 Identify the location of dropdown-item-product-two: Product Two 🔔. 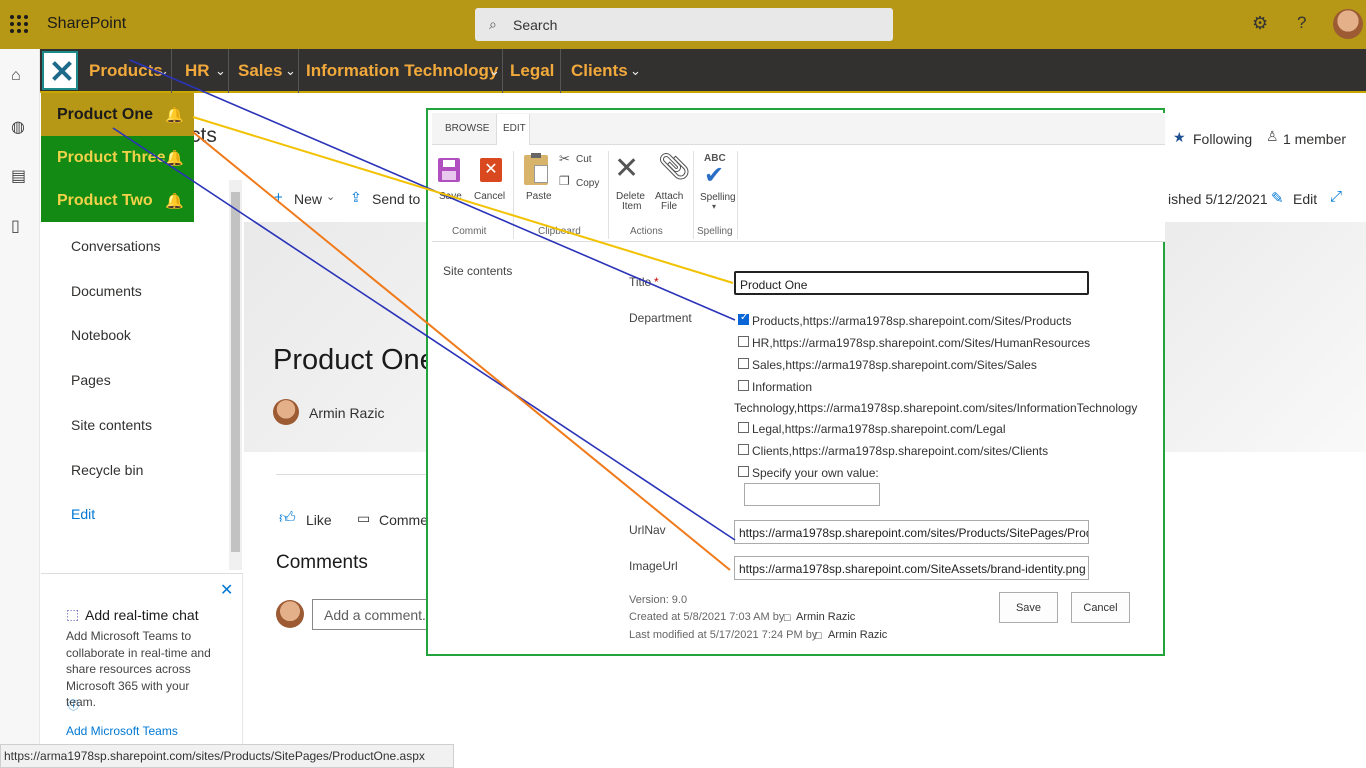
(117, 200).